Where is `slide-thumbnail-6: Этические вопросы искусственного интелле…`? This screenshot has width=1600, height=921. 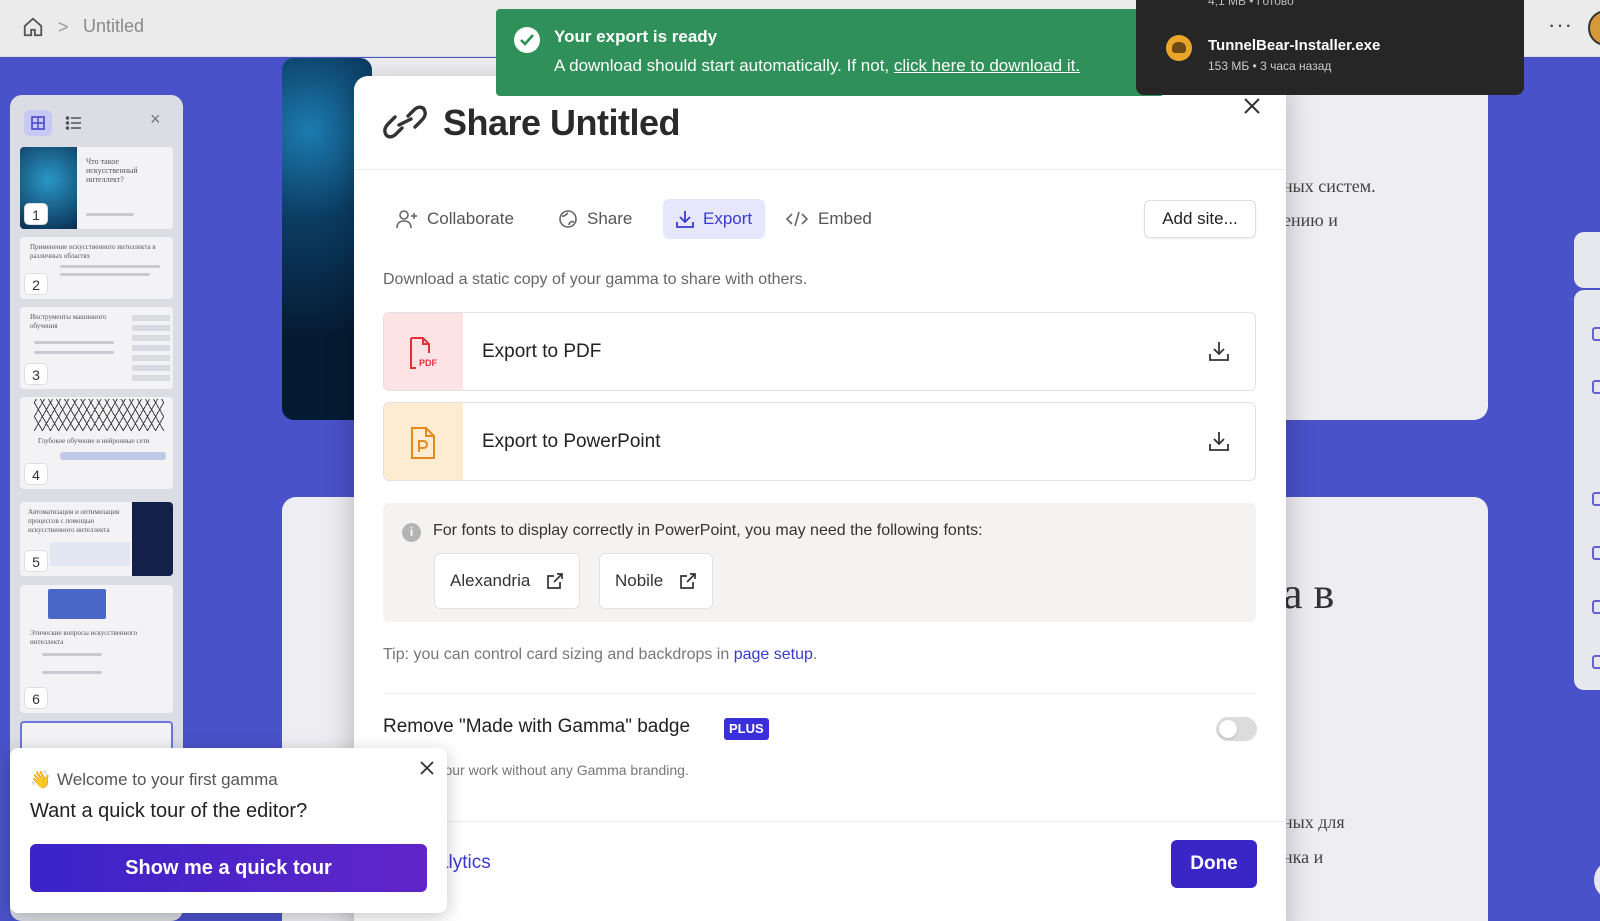 slide-thumbnail-6: Этические вопросы искусственного интелле… is located at coordinates (96, 649).